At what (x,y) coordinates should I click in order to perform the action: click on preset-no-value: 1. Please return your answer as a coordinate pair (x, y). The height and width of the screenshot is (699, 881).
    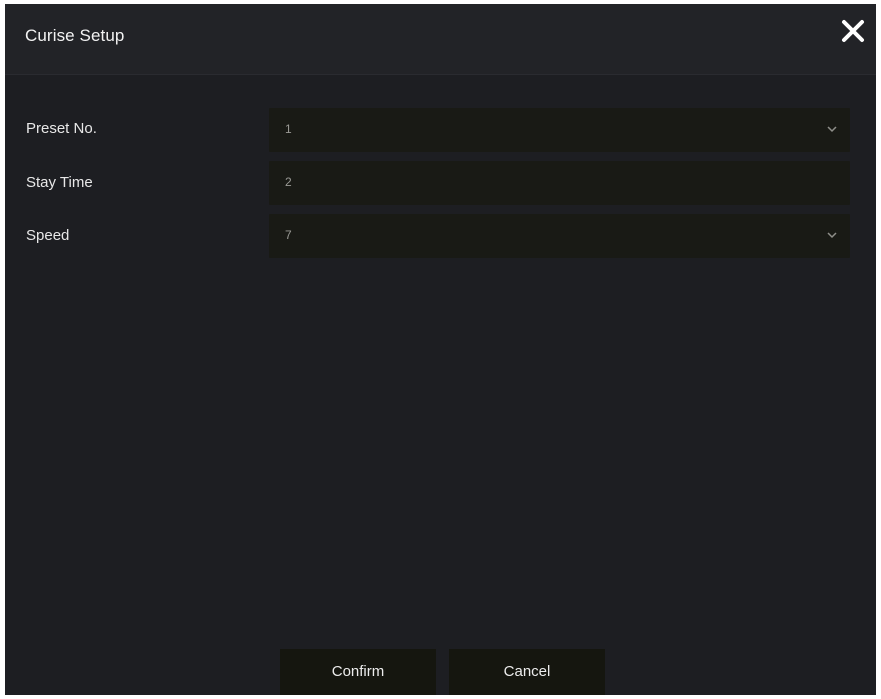
    Looking at the image, I should click on (288, 129).